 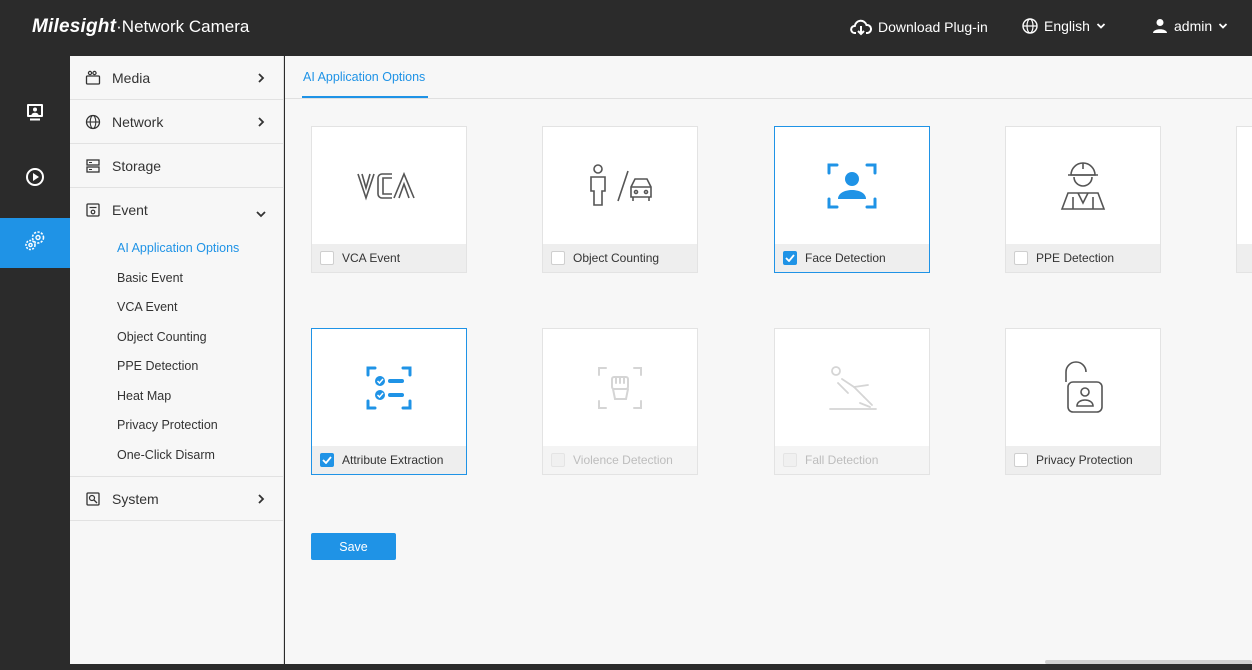 I want to click on card-fall-detection: Fall Detection, so click(x=852, y=401).